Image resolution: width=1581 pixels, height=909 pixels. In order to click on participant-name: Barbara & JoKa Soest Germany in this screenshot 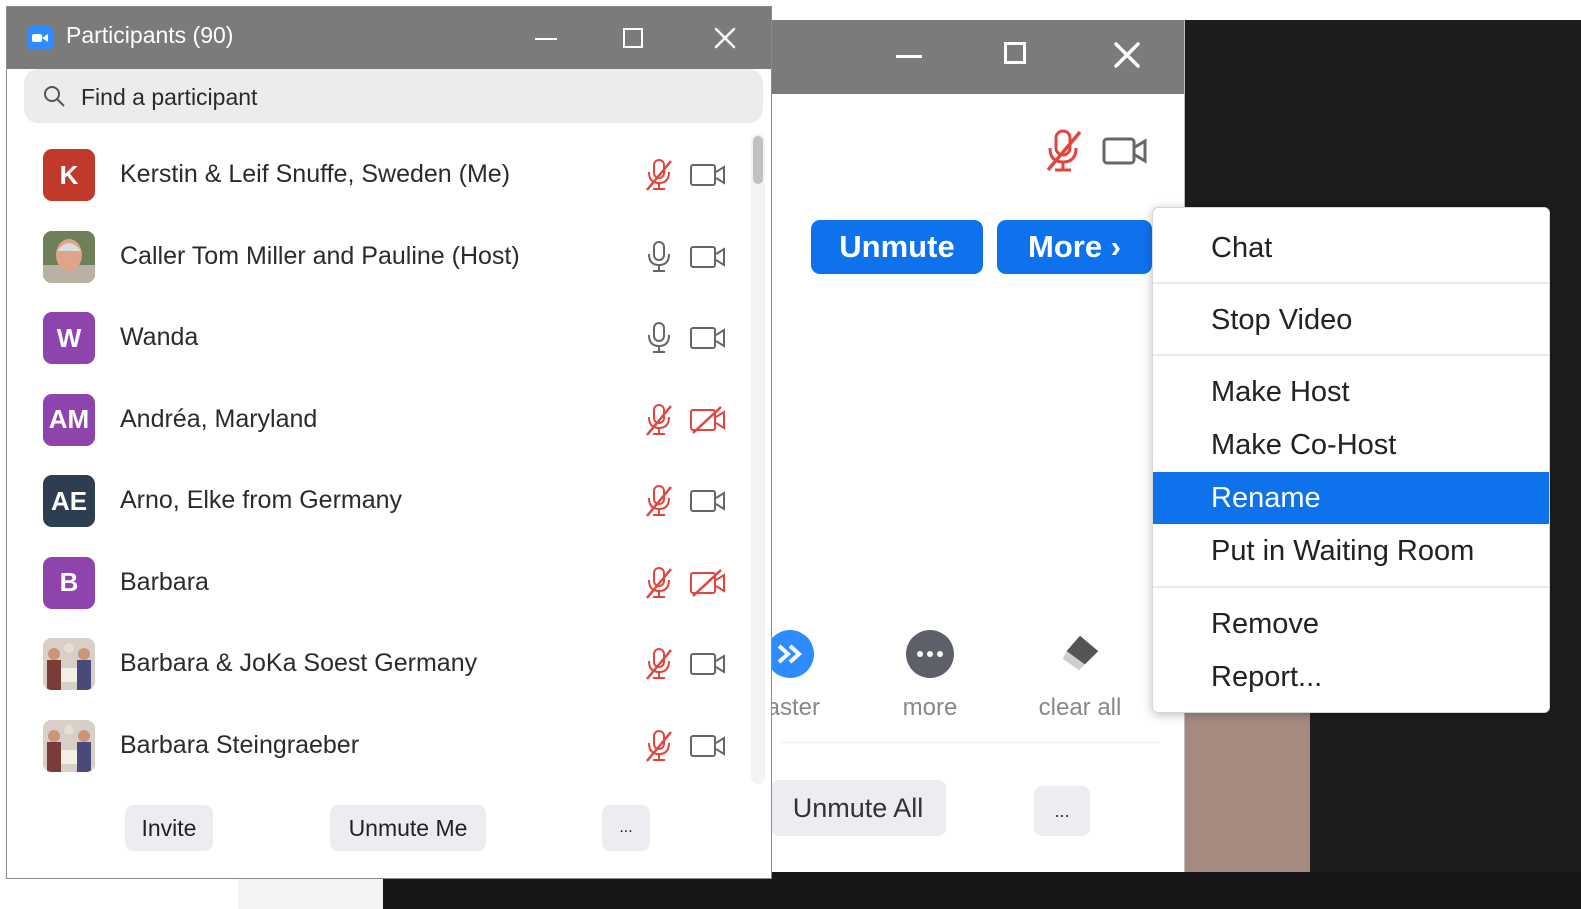, I will do `click(299, 663)`.